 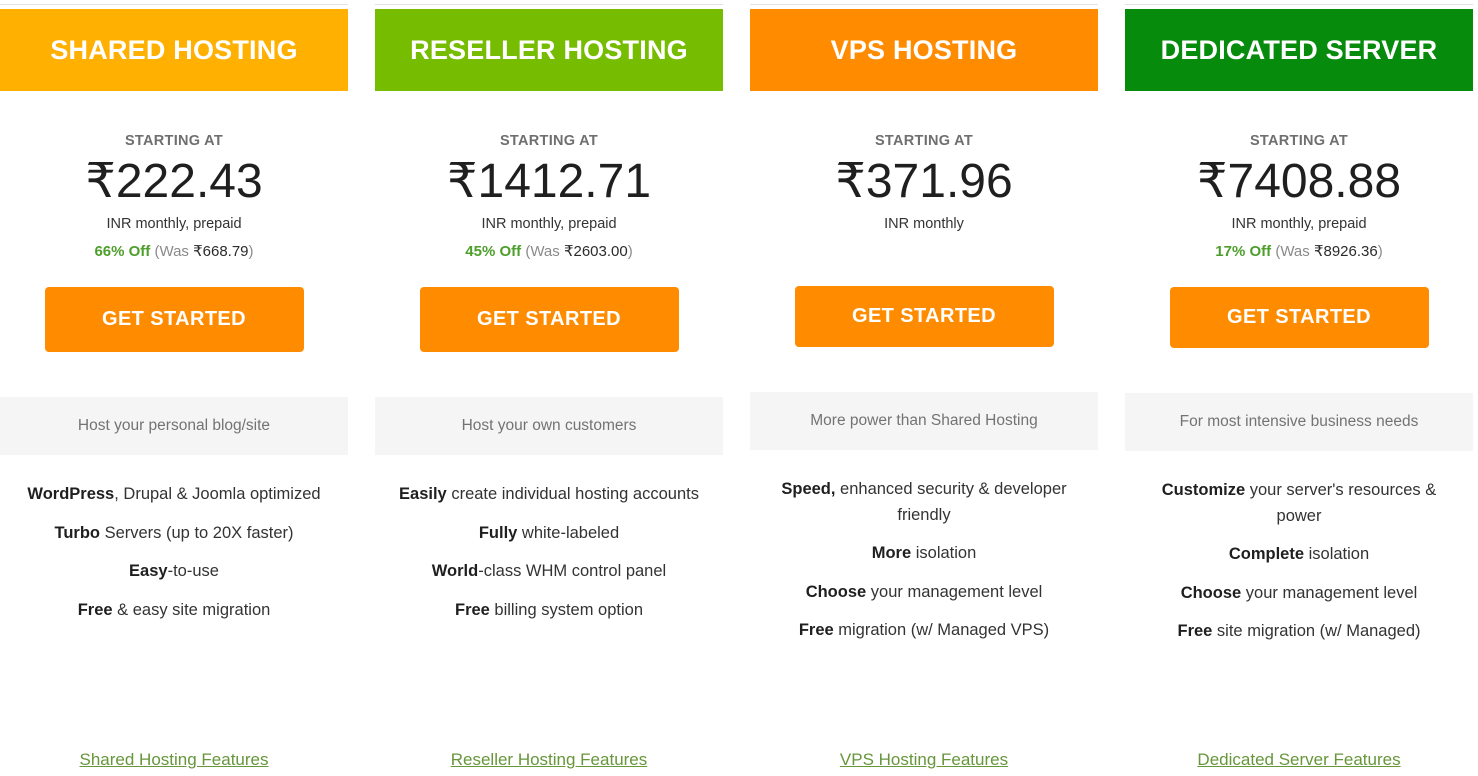 I want to click on features-link-wrapper: Dedicated Server Features, so click(x=1299, y=763).